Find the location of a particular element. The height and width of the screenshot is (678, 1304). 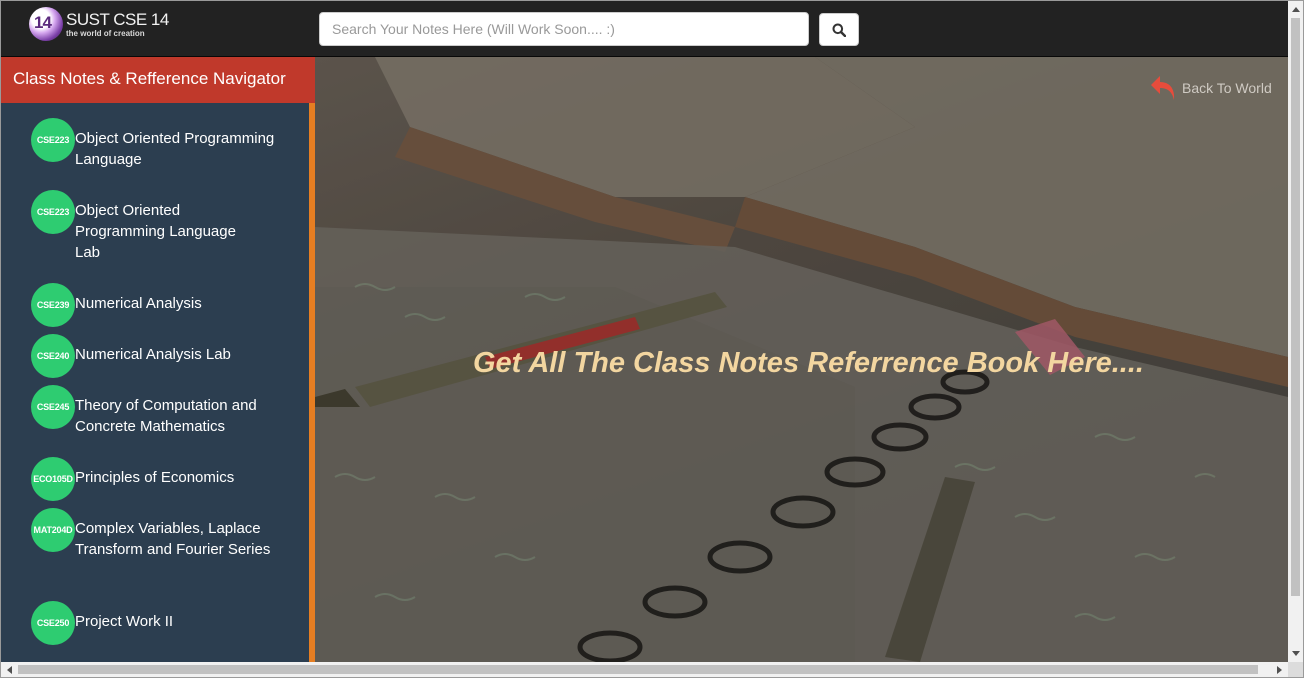

course-name: Principles of Economics is located at coordinates (175, 477).